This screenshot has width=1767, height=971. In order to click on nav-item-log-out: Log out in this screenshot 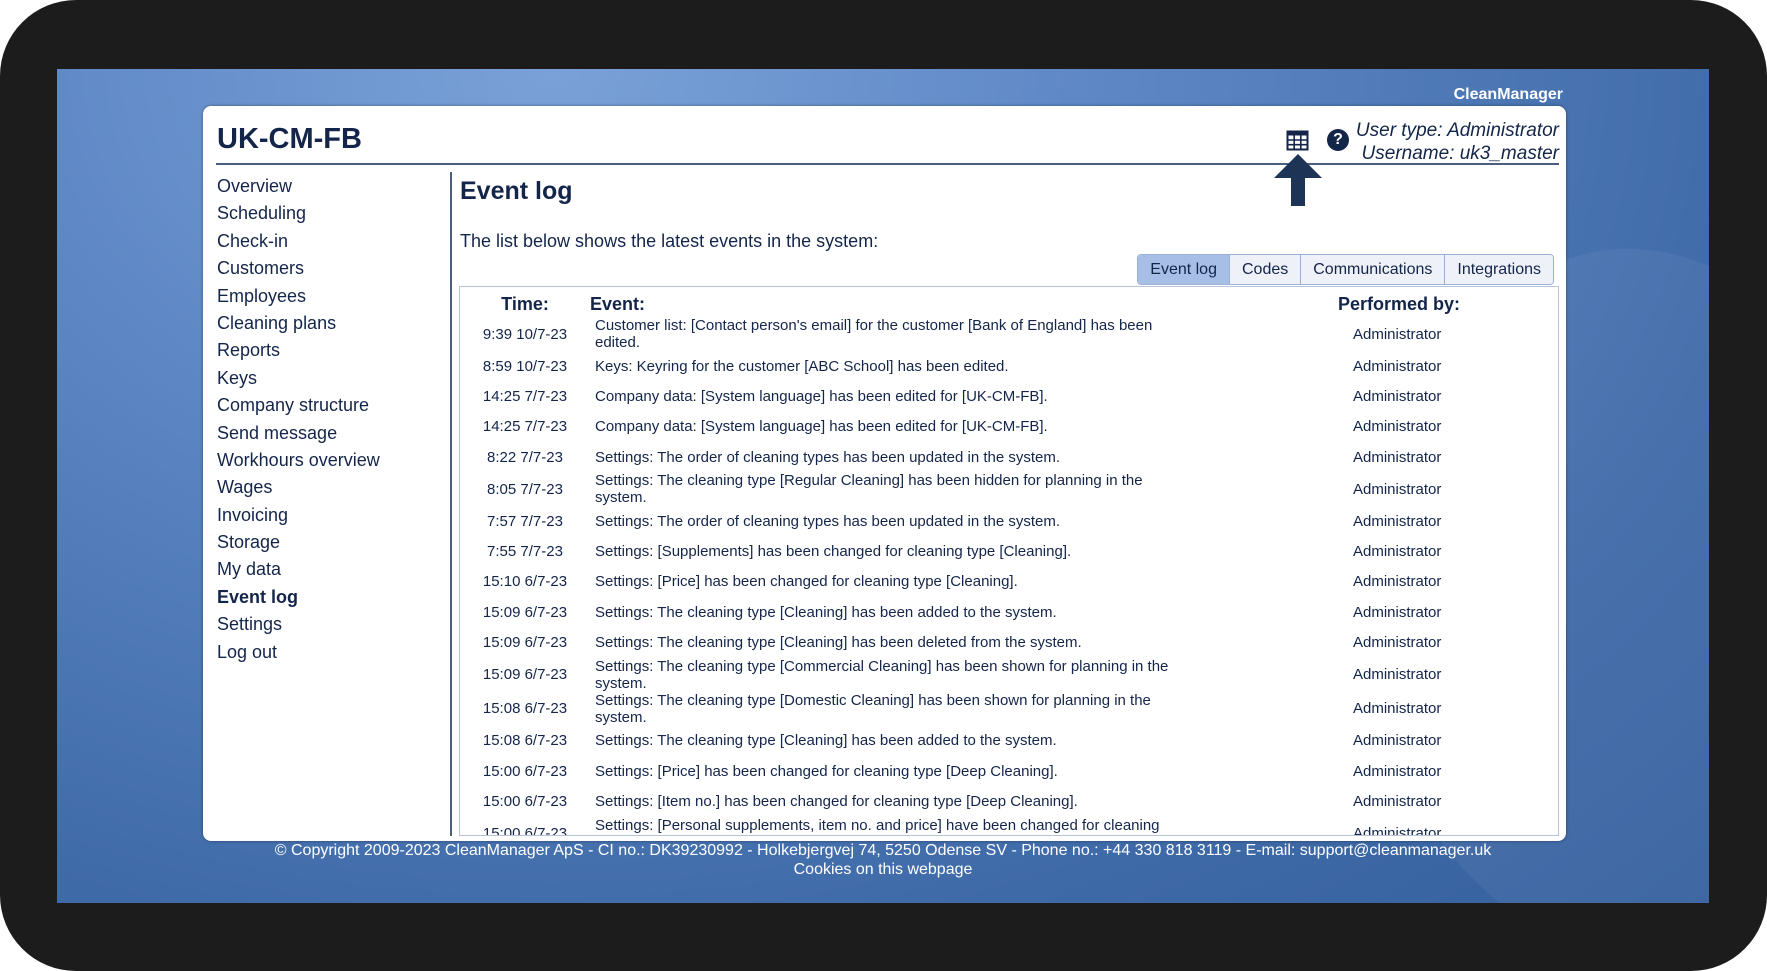, I will do `click(332, 652)`.